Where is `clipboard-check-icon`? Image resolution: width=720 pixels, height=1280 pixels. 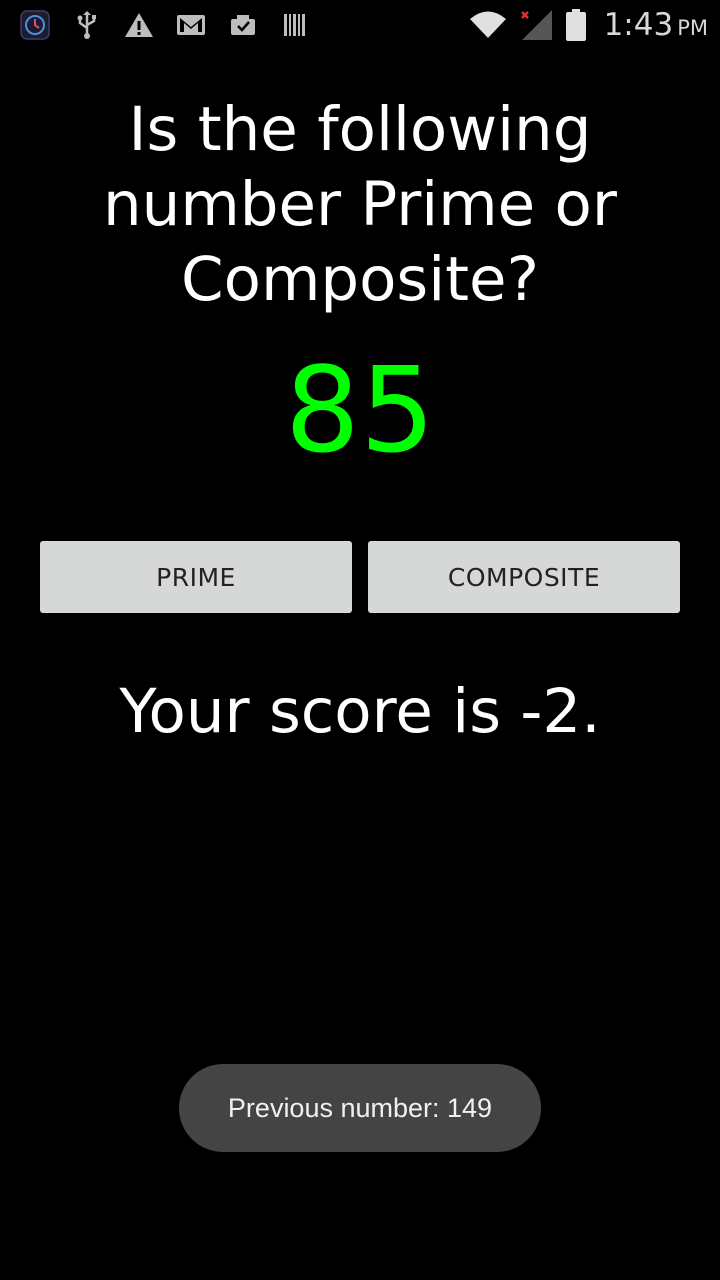
clipboard-check-icon is located at coordinates (243, 25).